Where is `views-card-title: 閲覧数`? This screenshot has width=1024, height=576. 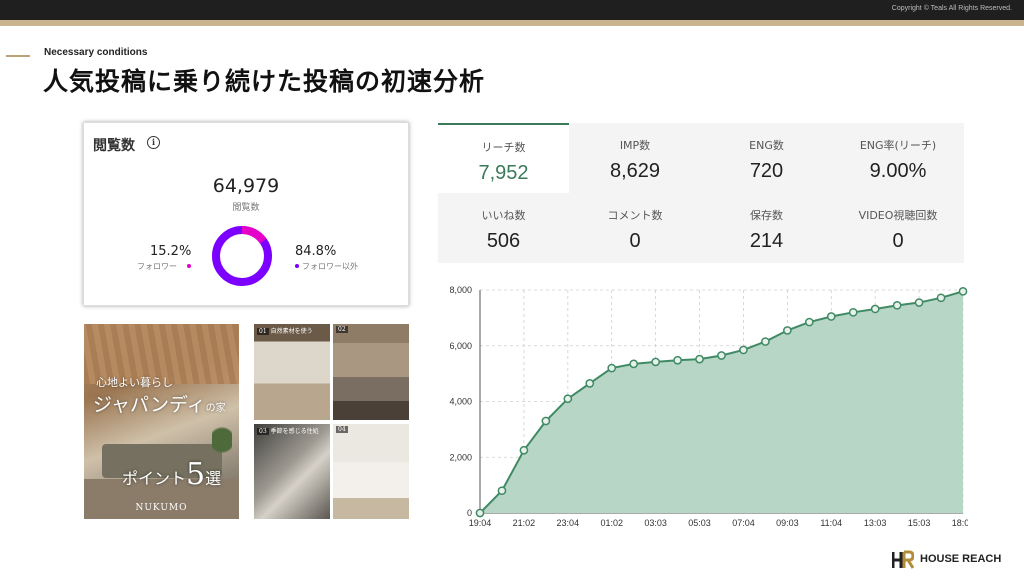
views-card-title: 閲覧数 is located at coordinates (114, 146).